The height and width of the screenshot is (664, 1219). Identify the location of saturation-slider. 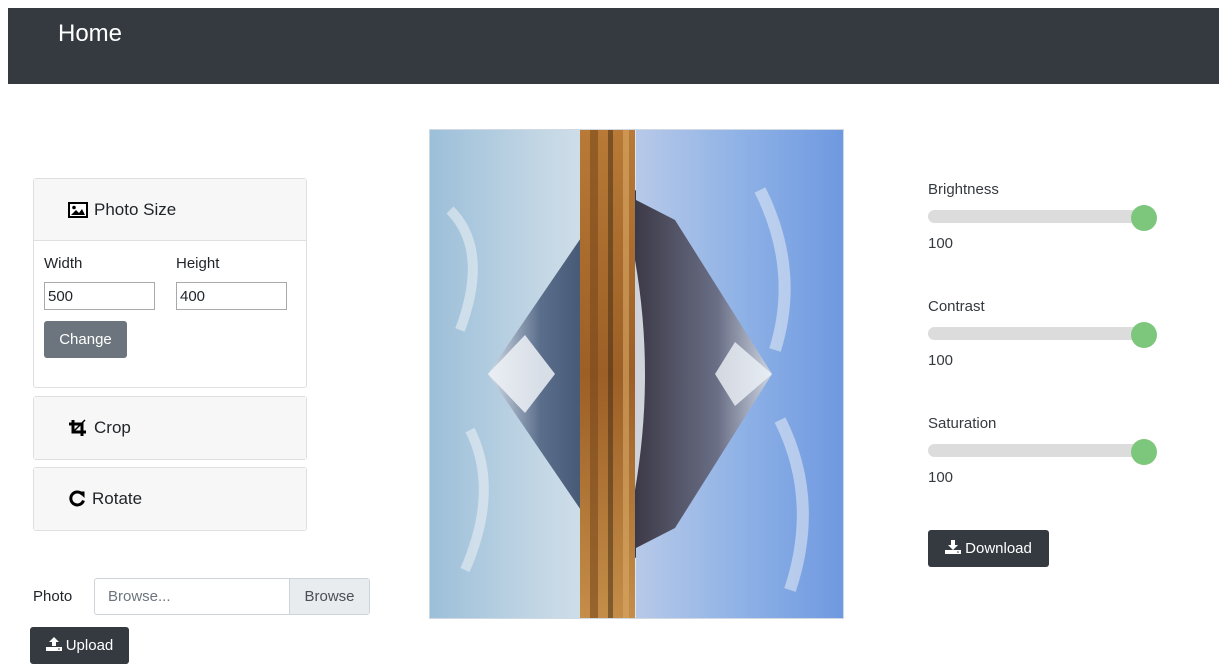
(1042, 452).